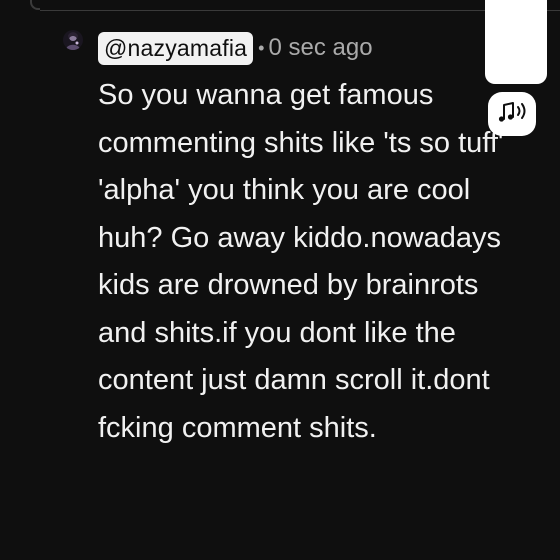 The height and width of the screenshot is (560, 560). Describe the element at coordinates (176, 48) in the screenshot. I see `author-handle: @nazyamafia` at that location.